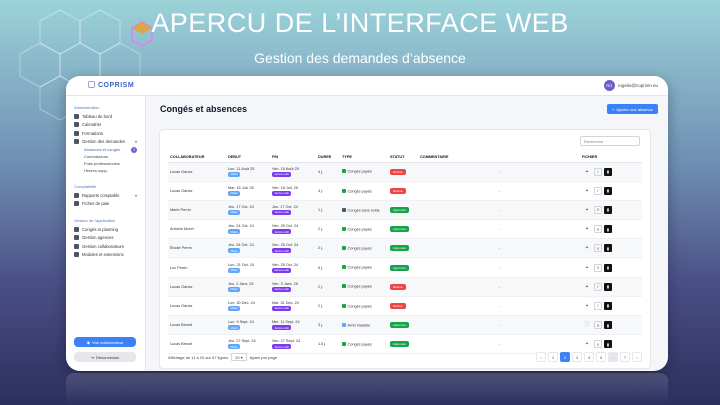 The image size is (720, 405). What do you see at coordinates (105, 229) in the screenshot?
I see `sidebar-item-planning: Congés et planning` at bounding box center [105, 229].